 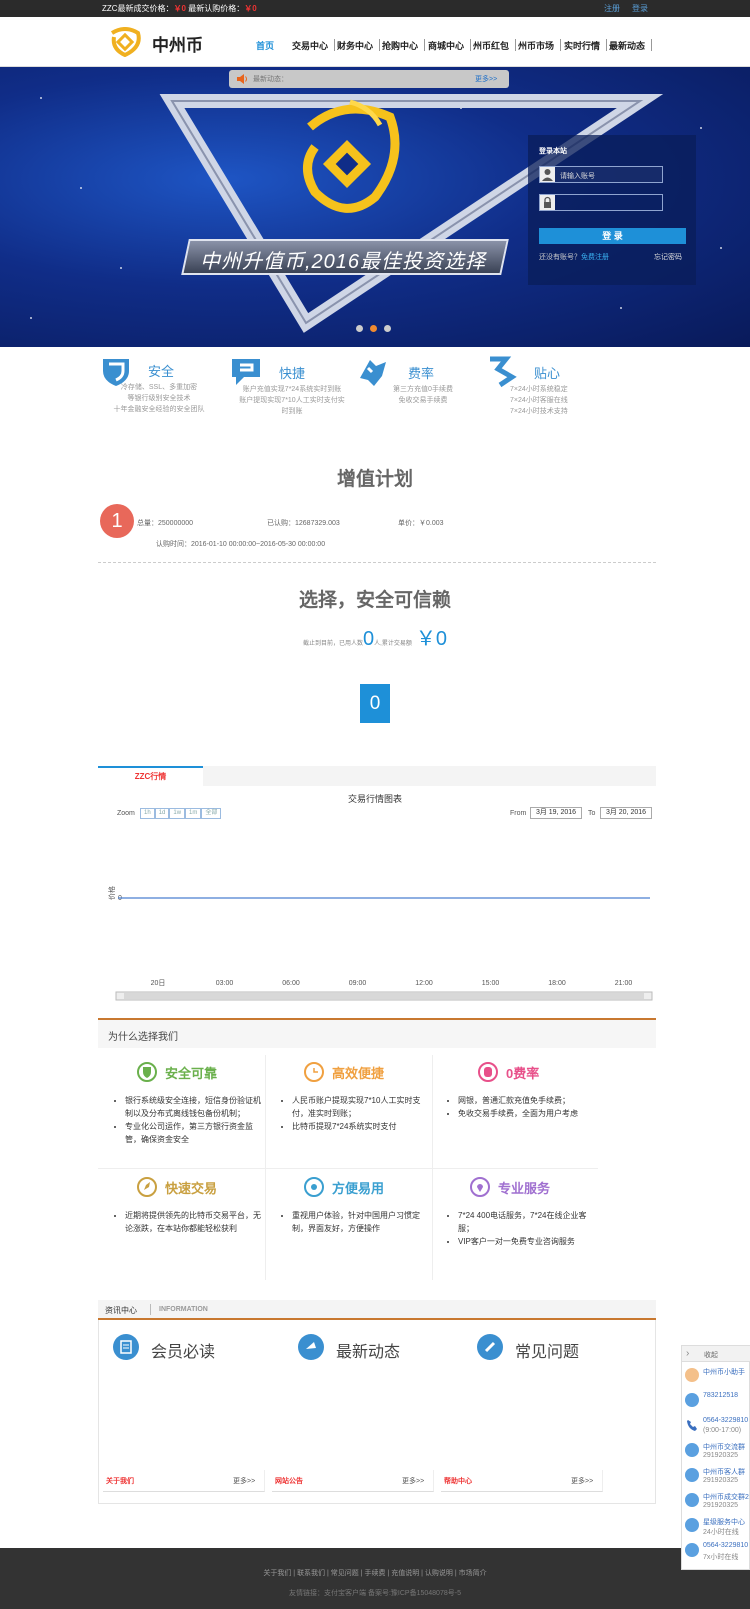 What do you see at coordinates (715, 1527) in the screenshot?
I see `service-item: 星级服务中心 24小时在线` at bounding box center [715, 1527].